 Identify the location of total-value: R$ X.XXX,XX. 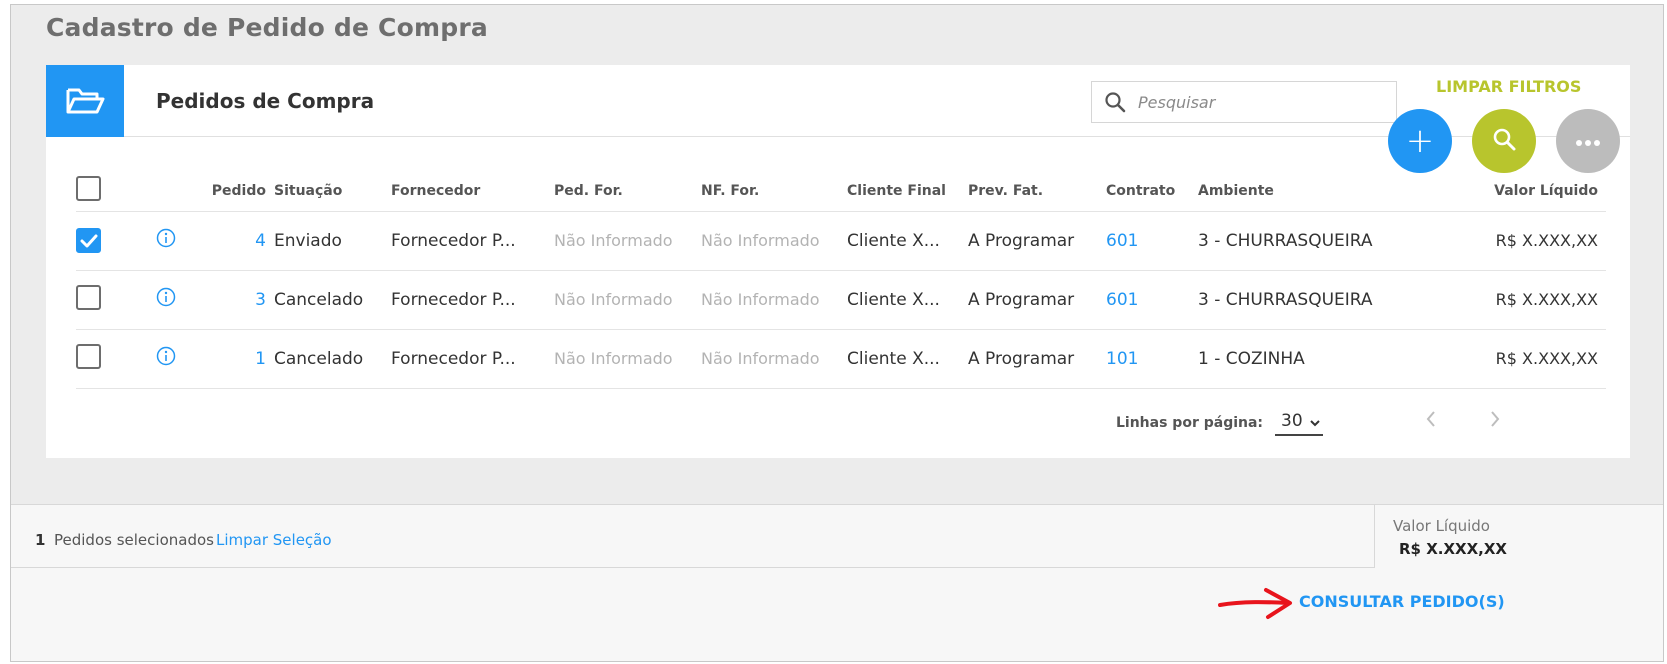
(1453, 549).